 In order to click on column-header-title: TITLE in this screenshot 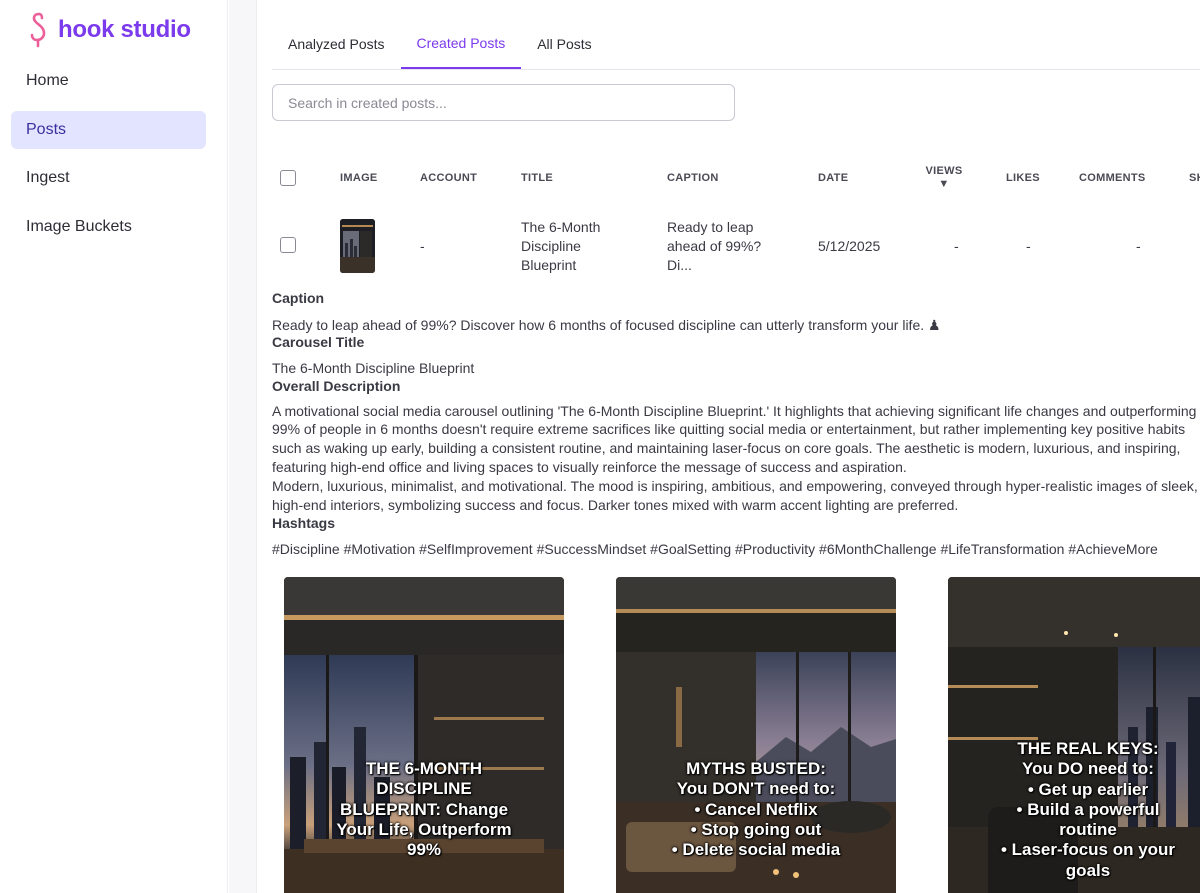, I will do `click(537, 178)`.